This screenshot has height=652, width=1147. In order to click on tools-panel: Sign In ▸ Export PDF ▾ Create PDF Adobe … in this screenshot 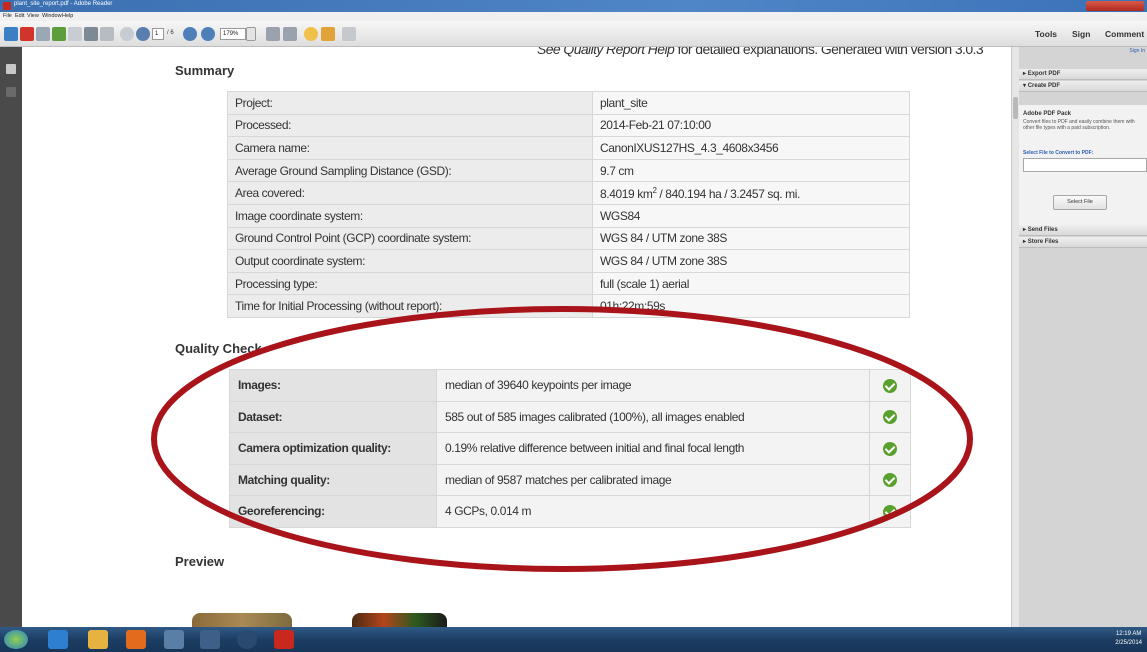, I will do `click(1083, 337)`.